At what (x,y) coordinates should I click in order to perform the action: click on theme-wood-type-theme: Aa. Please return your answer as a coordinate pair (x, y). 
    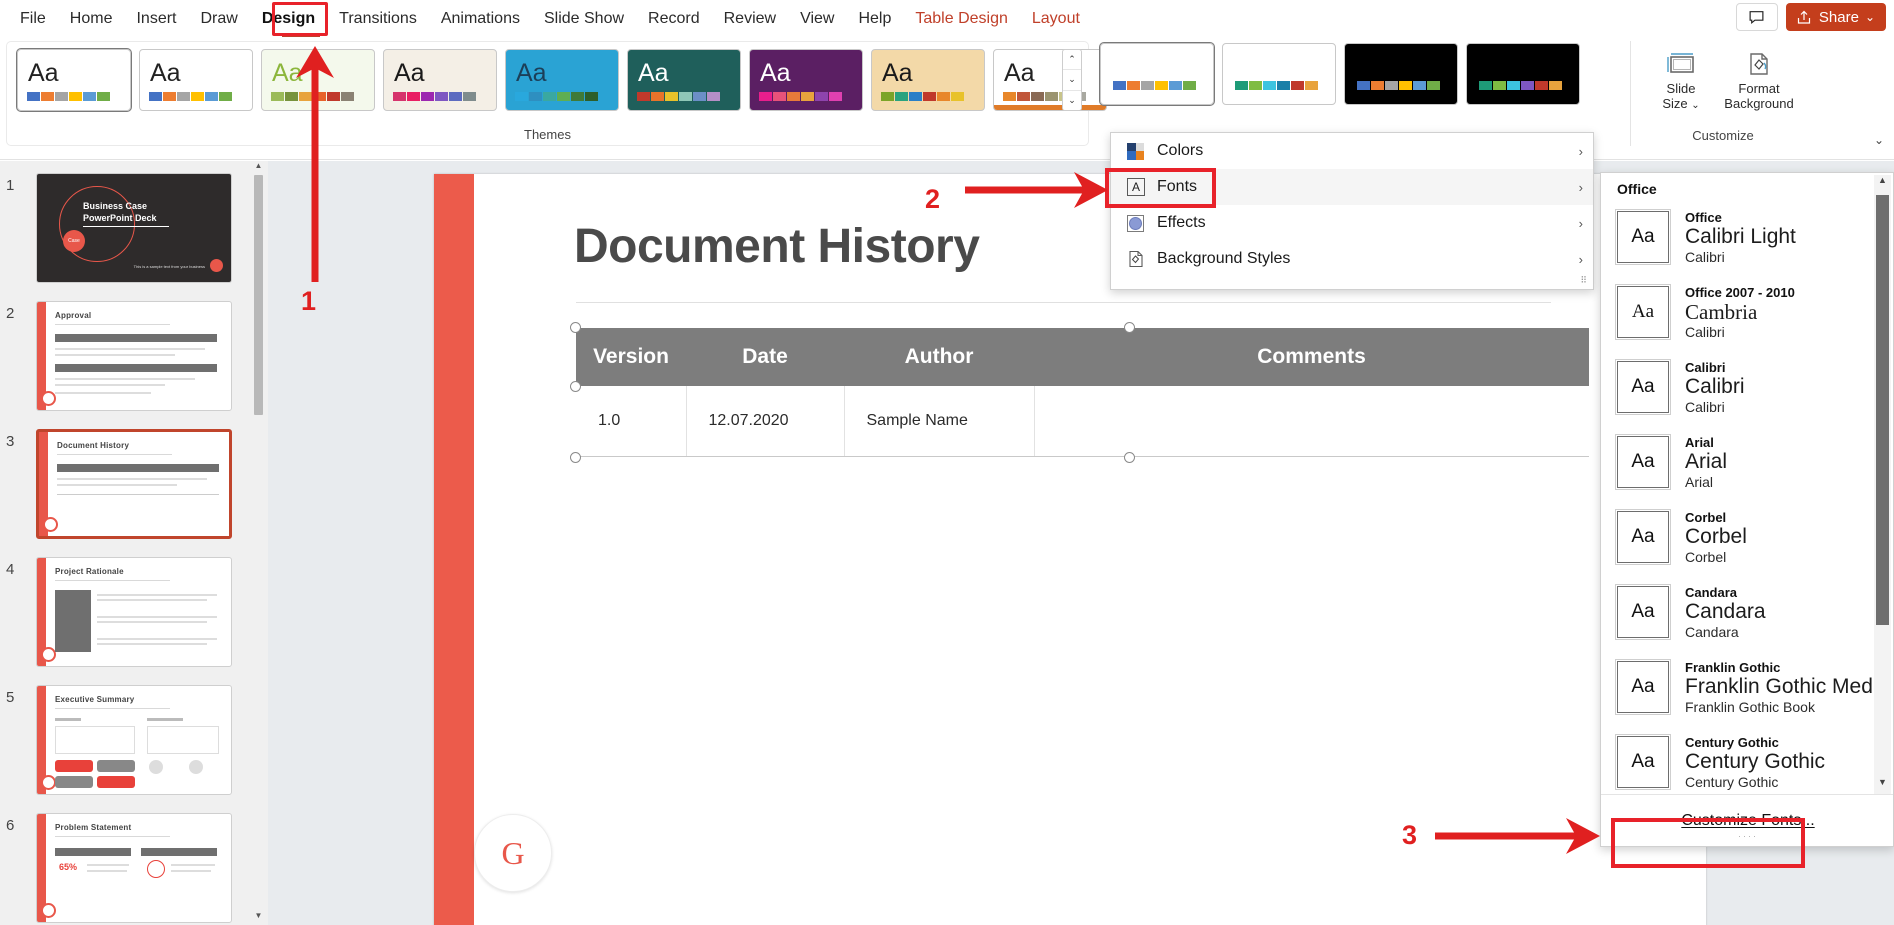
    Looking at the image, I should click on (440, 80).